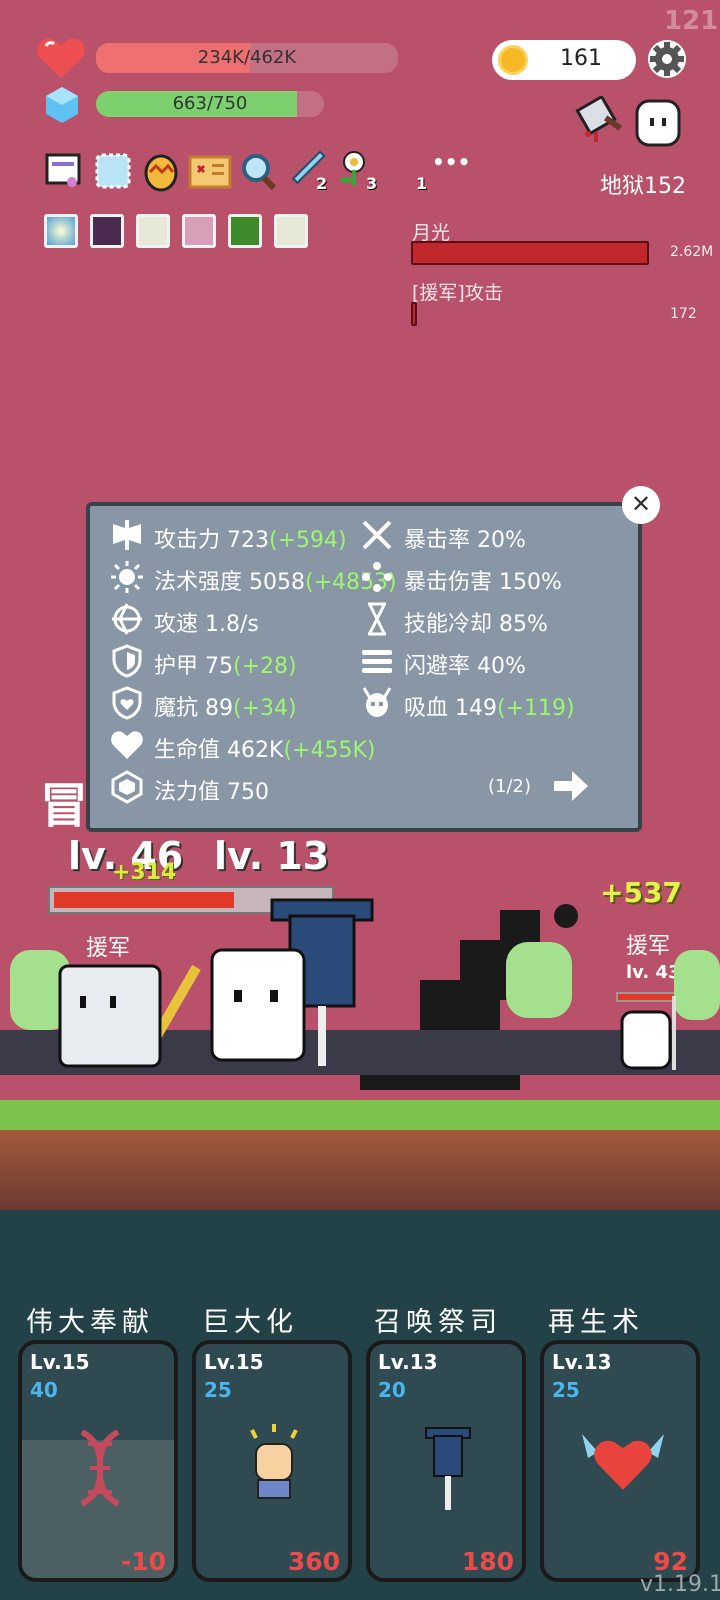 The width and height of the screenshot is (720, 1600). What do you see at coordinates (377, 619) in the screenshot?
I see `hourglass-icon` at bounding box center [377, 619].